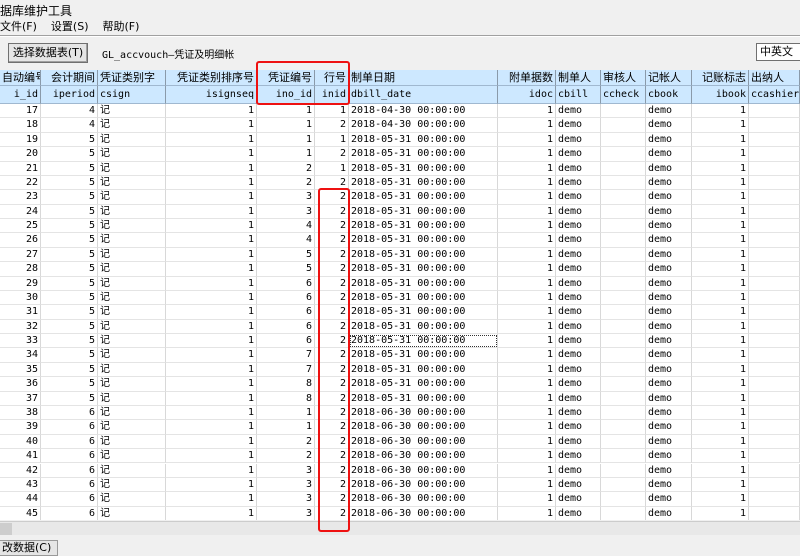 This screenshot has height=556, width=800. I want to click on cell-cbook: 记帐人, so click(669, 78).